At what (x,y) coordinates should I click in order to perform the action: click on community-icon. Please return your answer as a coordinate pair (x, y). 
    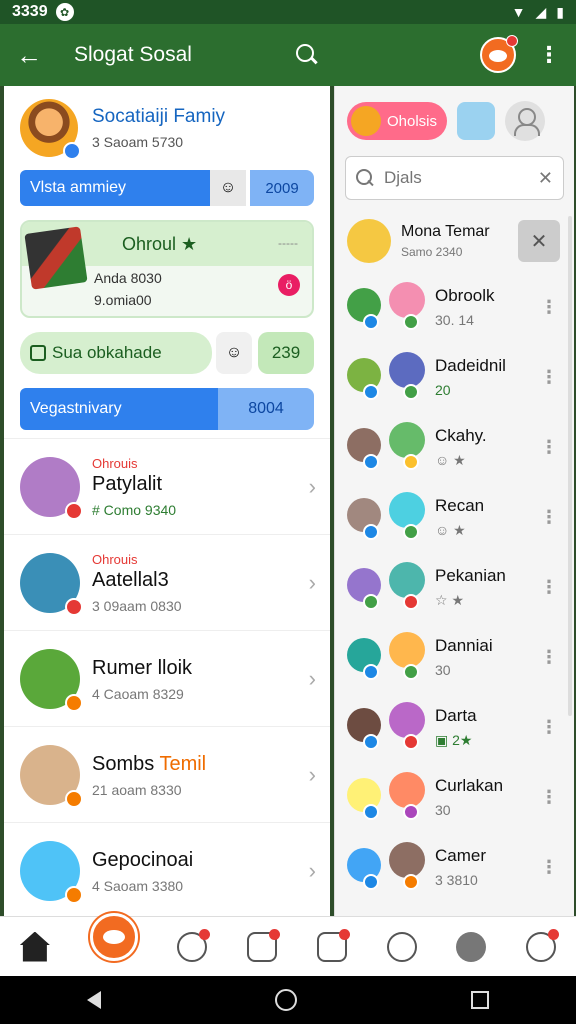
    Looking at the image, I should click on (471, 946).